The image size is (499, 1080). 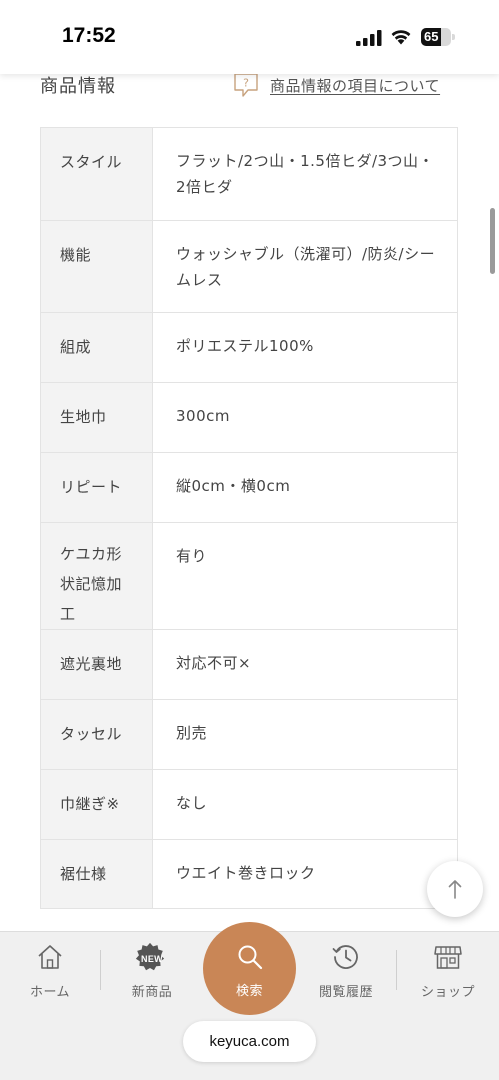 I want to click on table-row: 裾仕様 ウエイト巻きロック, so click(x=249, y=874).